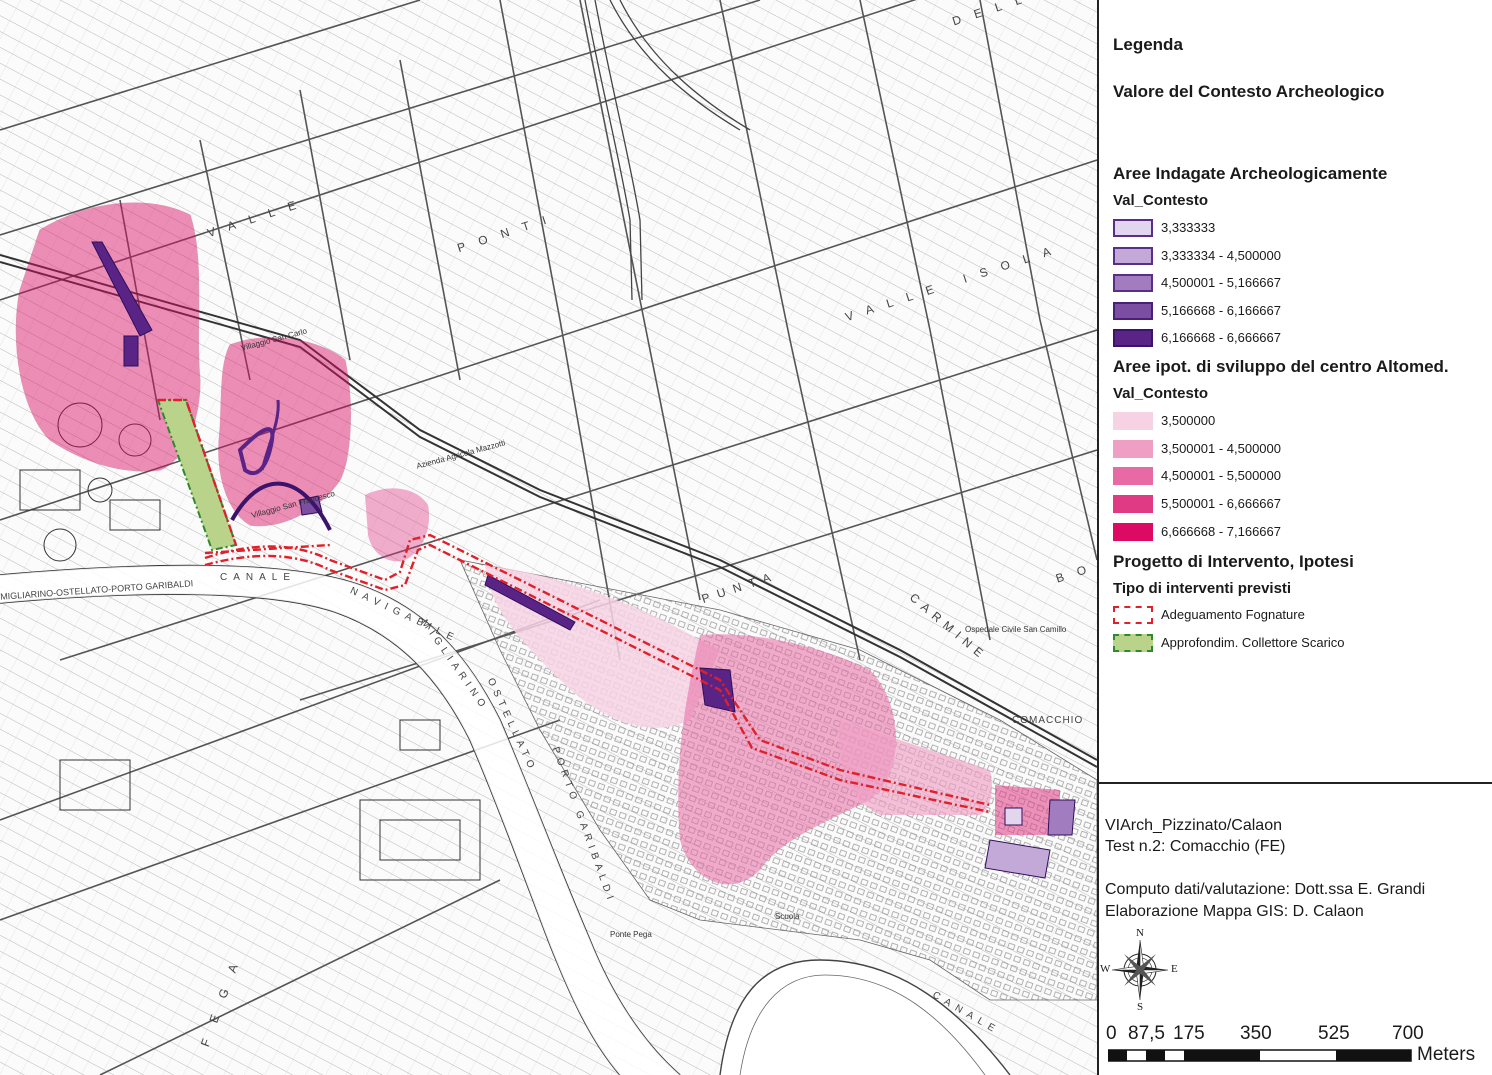 The image size is (1492, 1075). Describe the element at coordinates (1195, 846) in the screenshot. I see `credit-test: Test n.2: Comacchio (FE)` at that location.